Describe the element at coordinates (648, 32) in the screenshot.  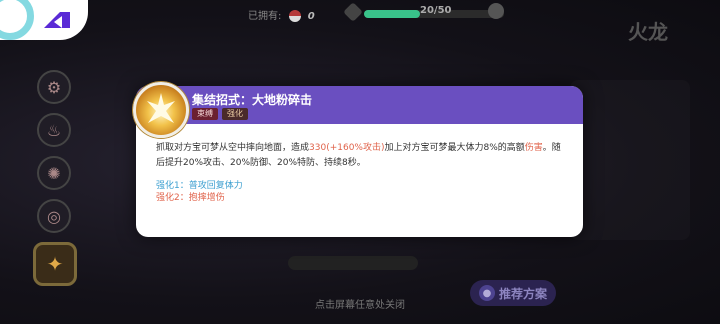
I see `pokemon-name: 火龙` at that location.